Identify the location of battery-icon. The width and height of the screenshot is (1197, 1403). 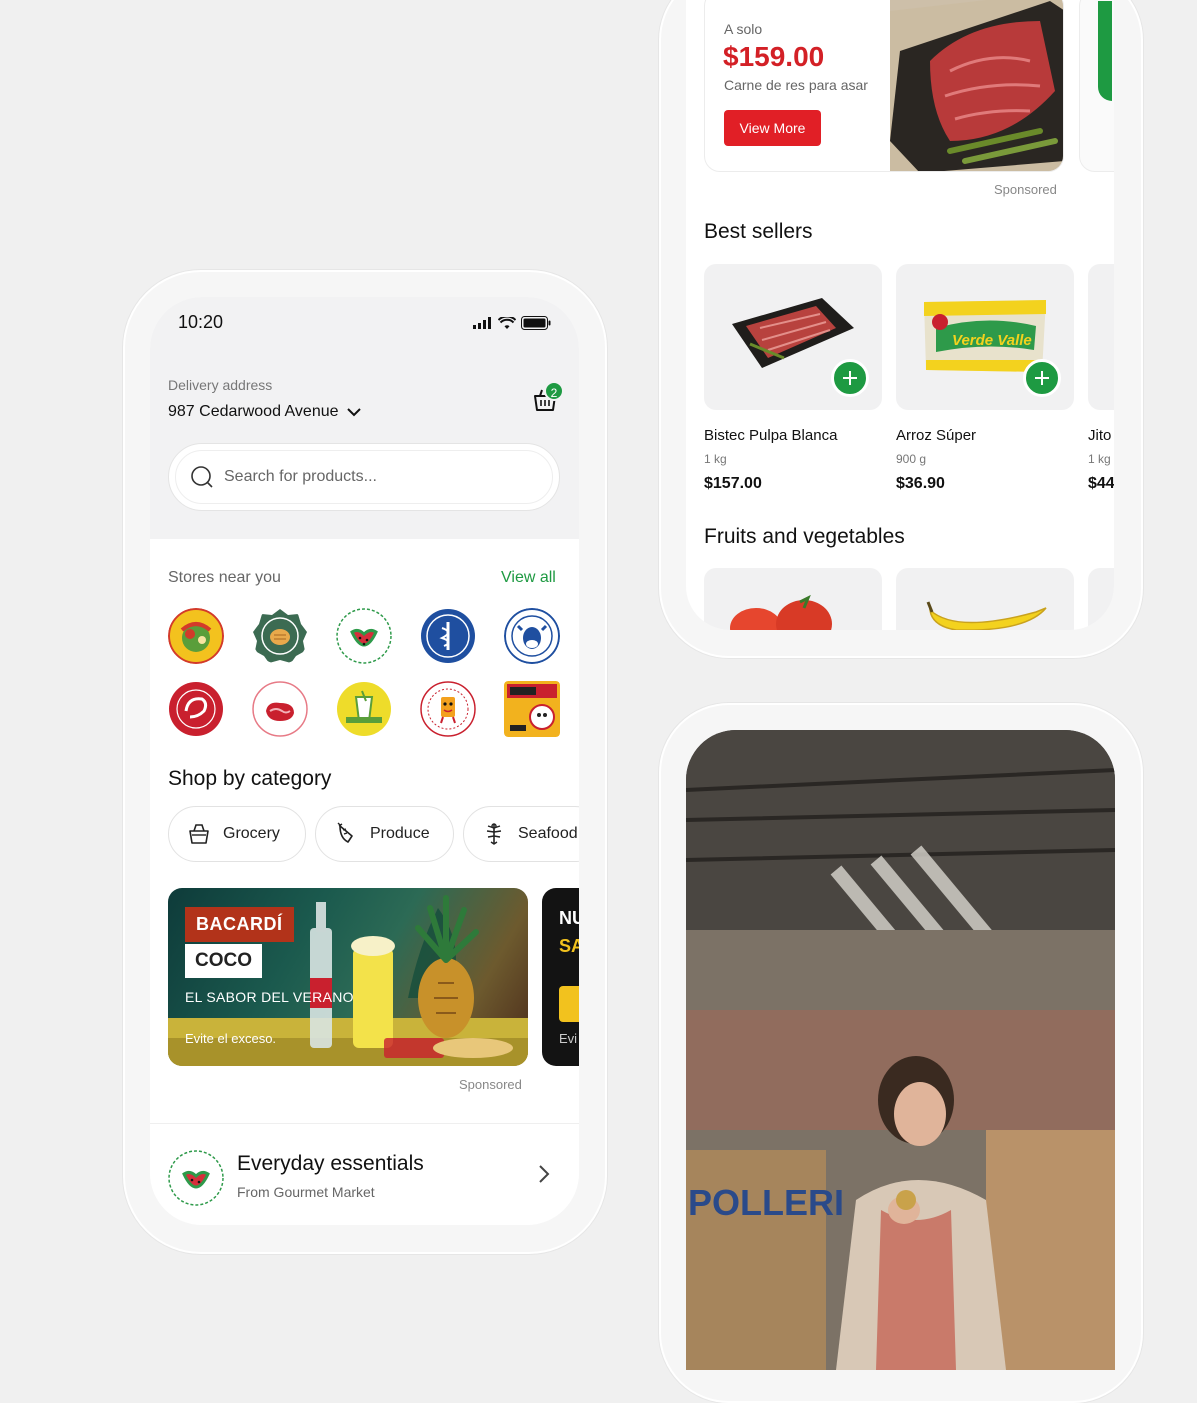
(536, 323).